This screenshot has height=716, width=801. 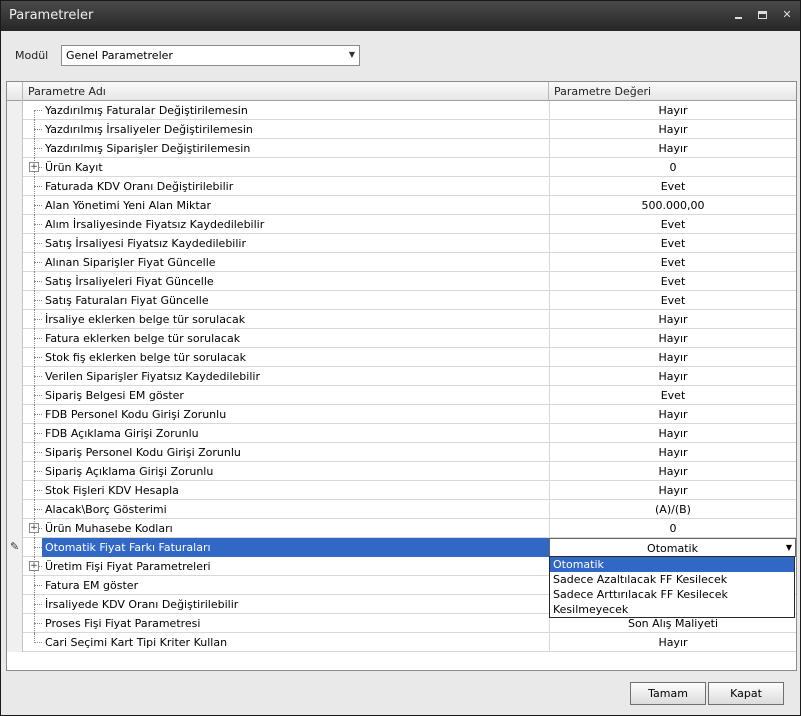 What do you see at coordinates (295, 148) in the screenshot?
I see `parameter-name: Yazdırılmış Siparişler Değiştirilemesin` at bounding box center [295, 148].